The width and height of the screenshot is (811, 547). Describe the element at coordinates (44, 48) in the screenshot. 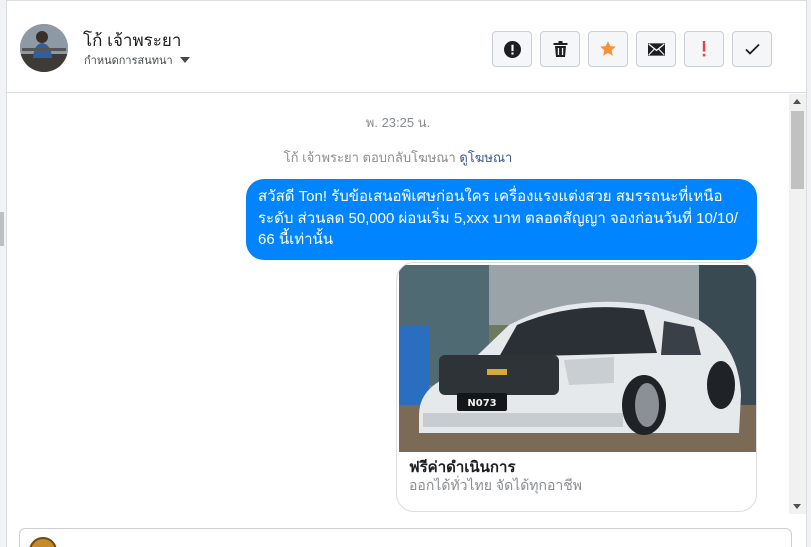

I see `contact-avatar` at that location.